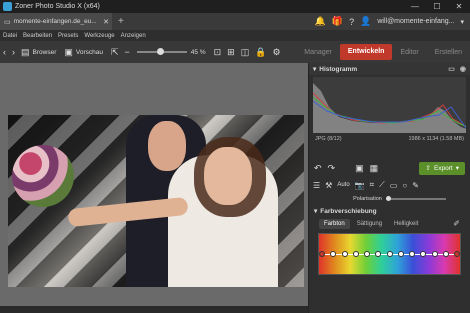 This screenshot has height=313, width=470. Describe the element at coordinates (133, 36) in the screenshot. I see `menu-item-anzeigen: Anzeigen` at that location.